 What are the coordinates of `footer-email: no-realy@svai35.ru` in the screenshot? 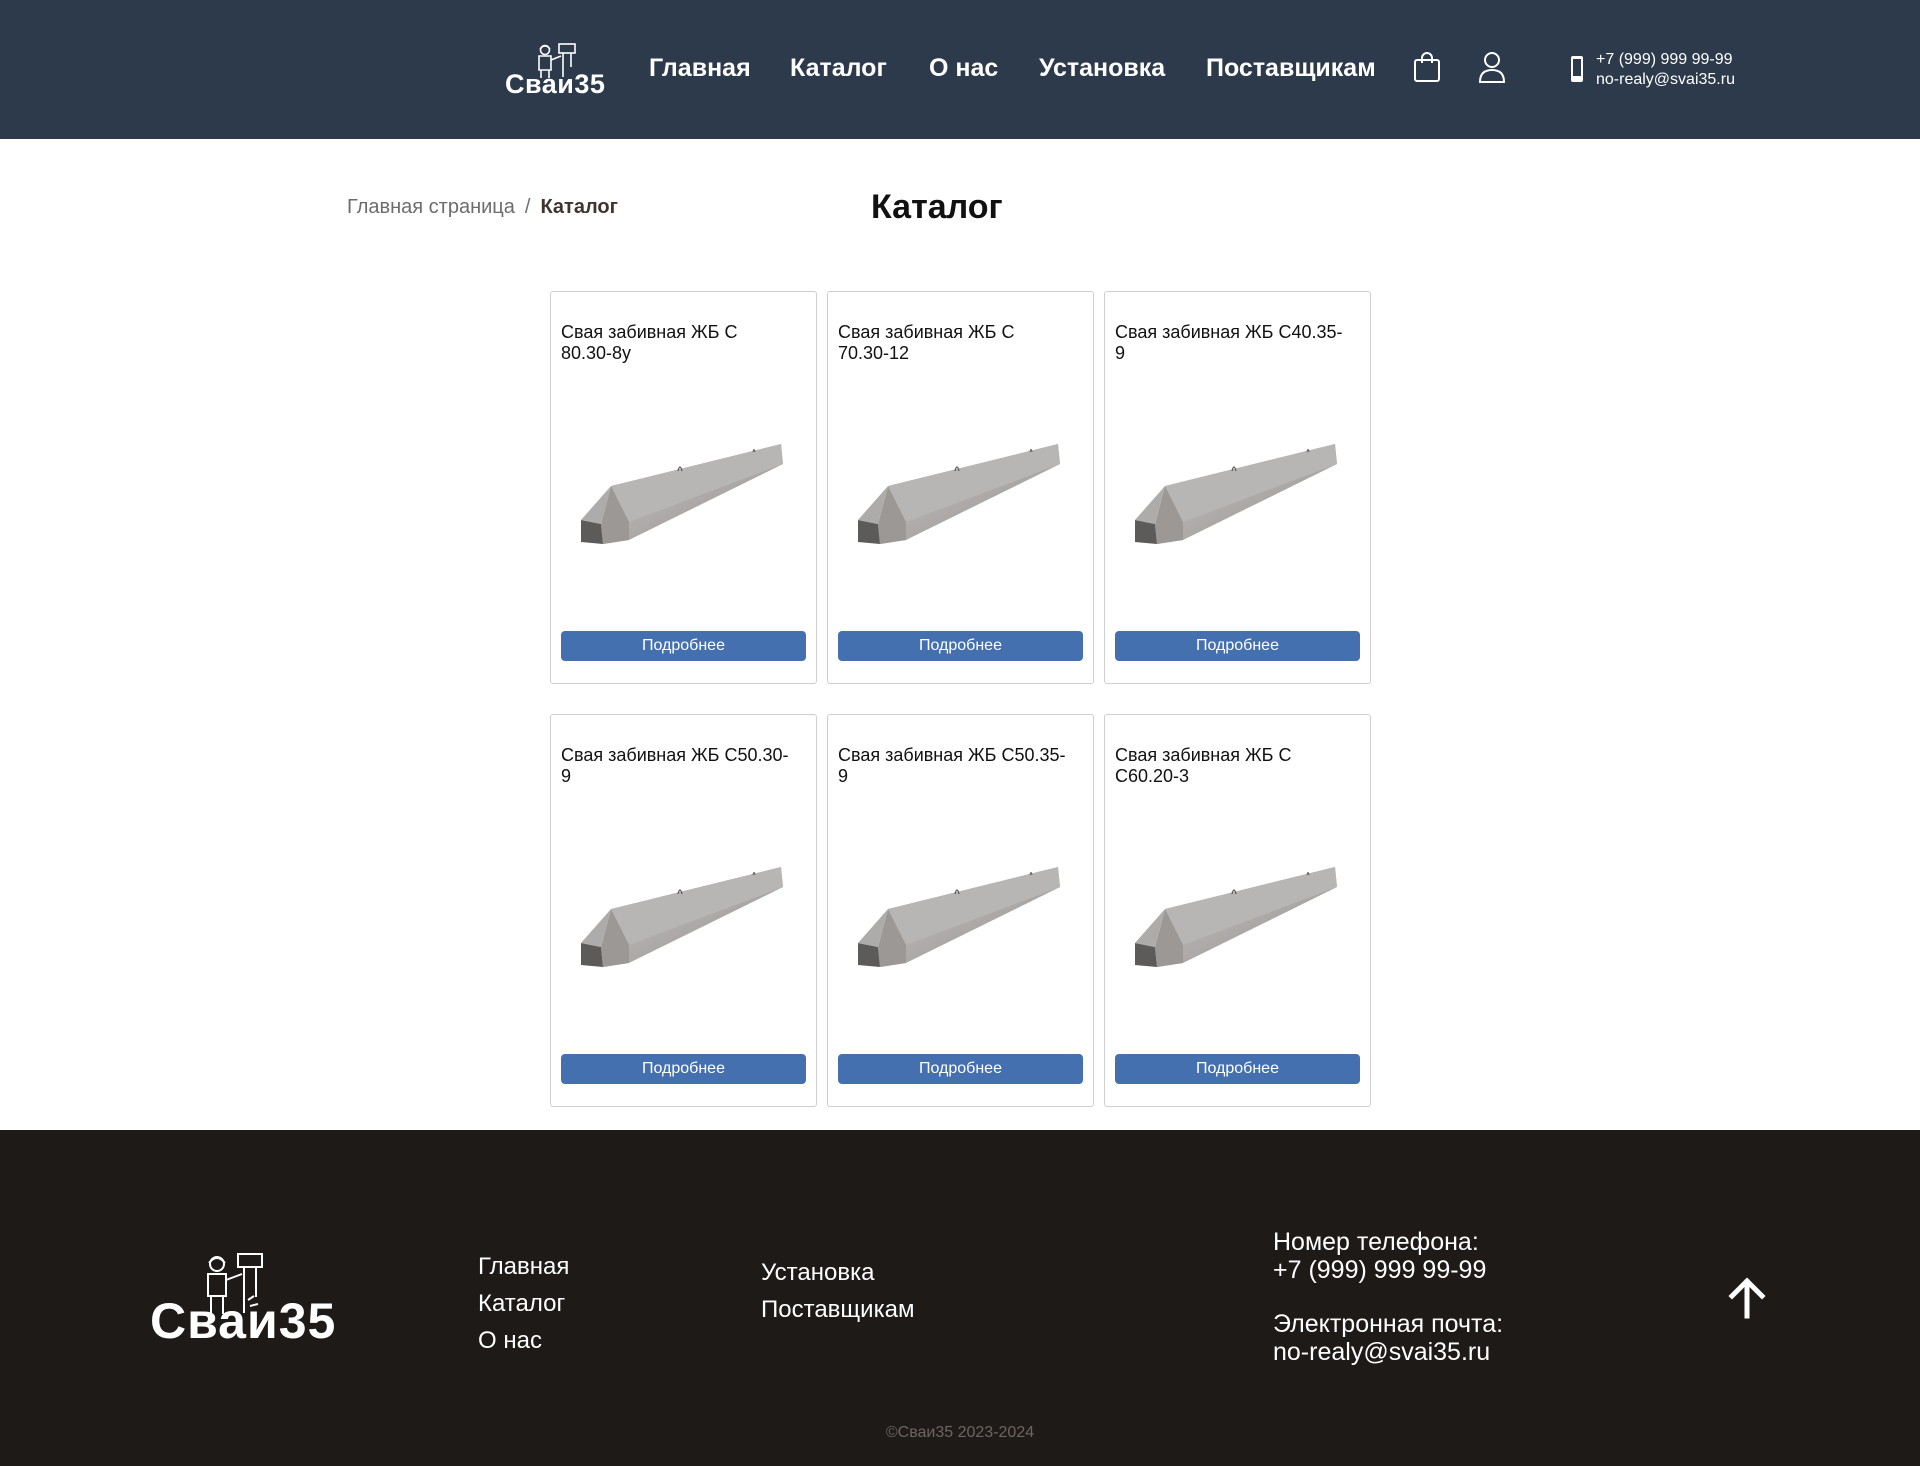 It's located at (1388, 1352).